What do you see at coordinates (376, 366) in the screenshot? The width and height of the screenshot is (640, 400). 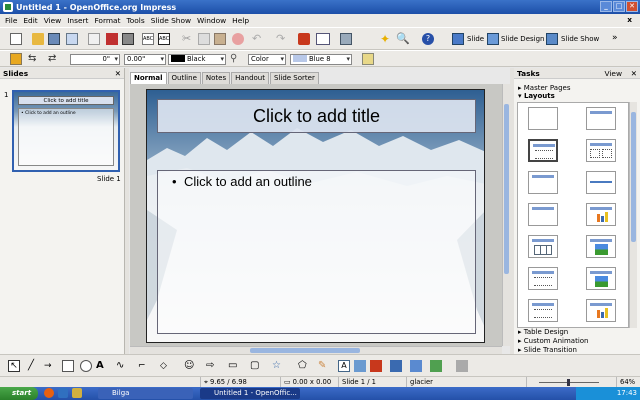 I see `gallery-icon` at bounding box center [376, 366].